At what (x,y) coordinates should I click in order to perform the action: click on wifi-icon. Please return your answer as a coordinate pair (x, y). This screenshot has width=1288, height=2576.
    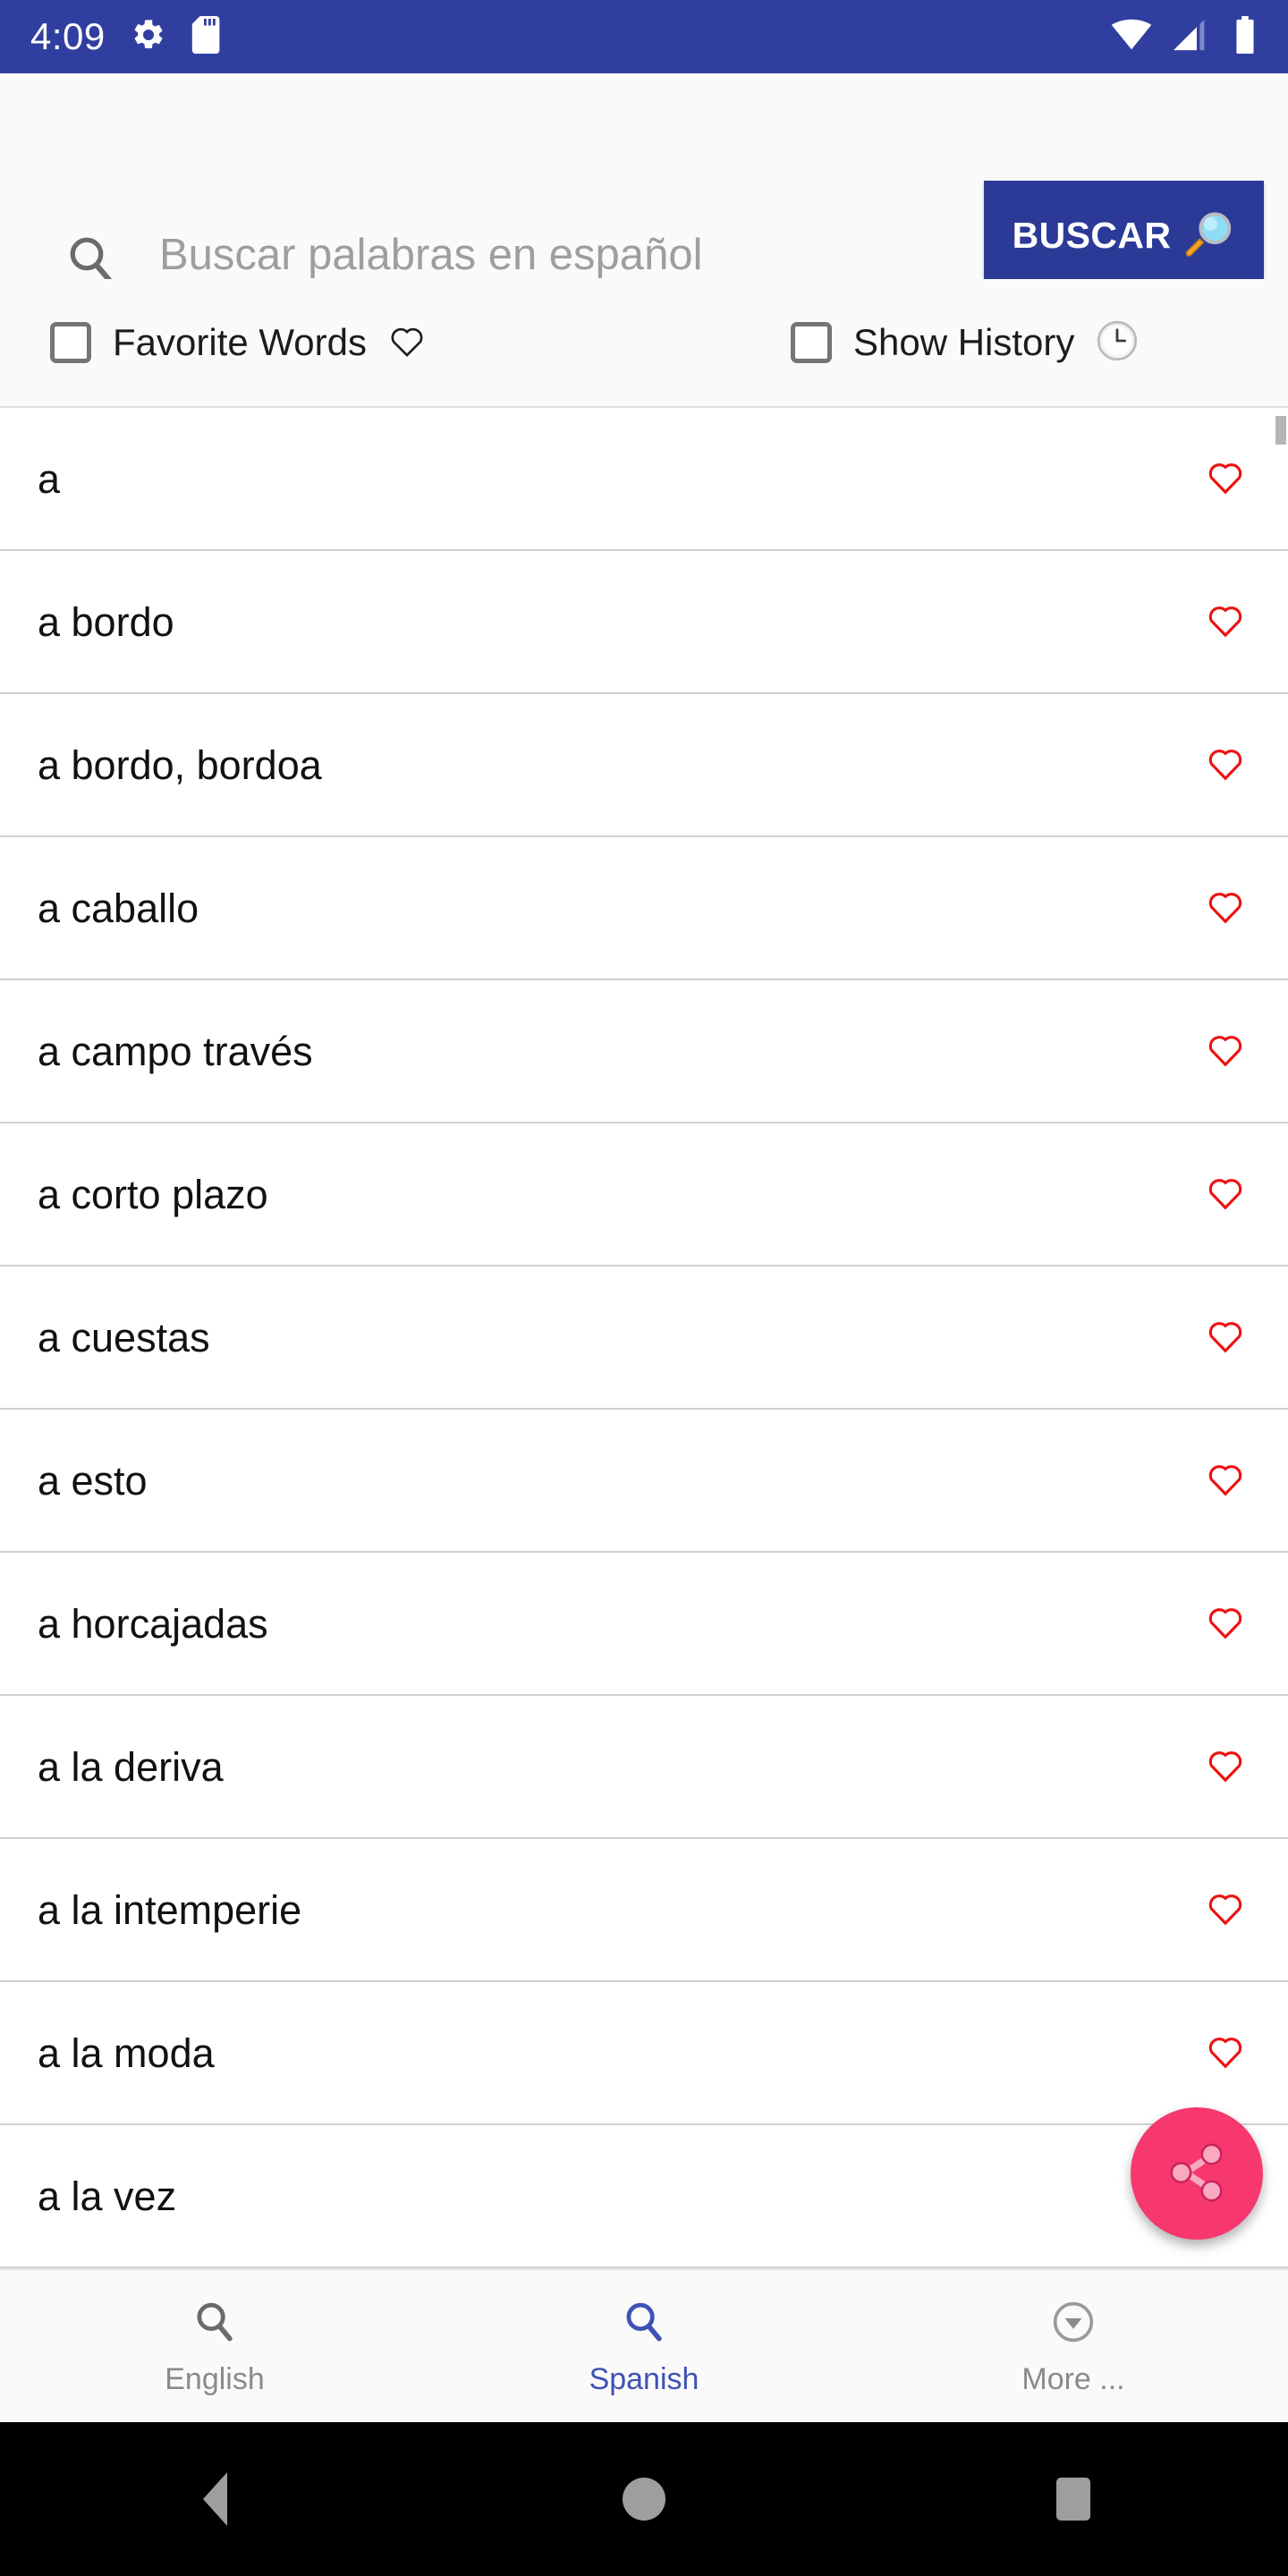
    Looking at the image, I should click on (1131, 37).